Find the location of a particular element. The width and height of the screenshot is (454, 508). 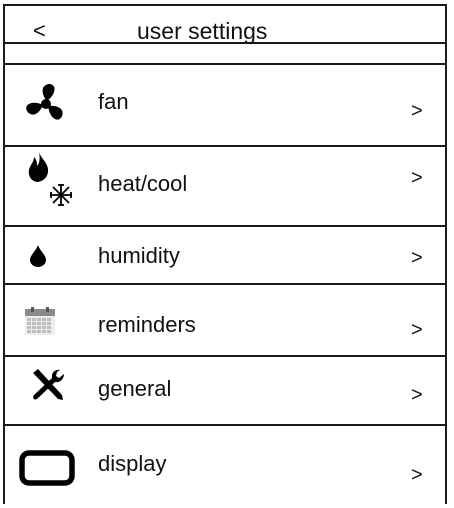

water-drop-icon is located at coordinates (38, 258).